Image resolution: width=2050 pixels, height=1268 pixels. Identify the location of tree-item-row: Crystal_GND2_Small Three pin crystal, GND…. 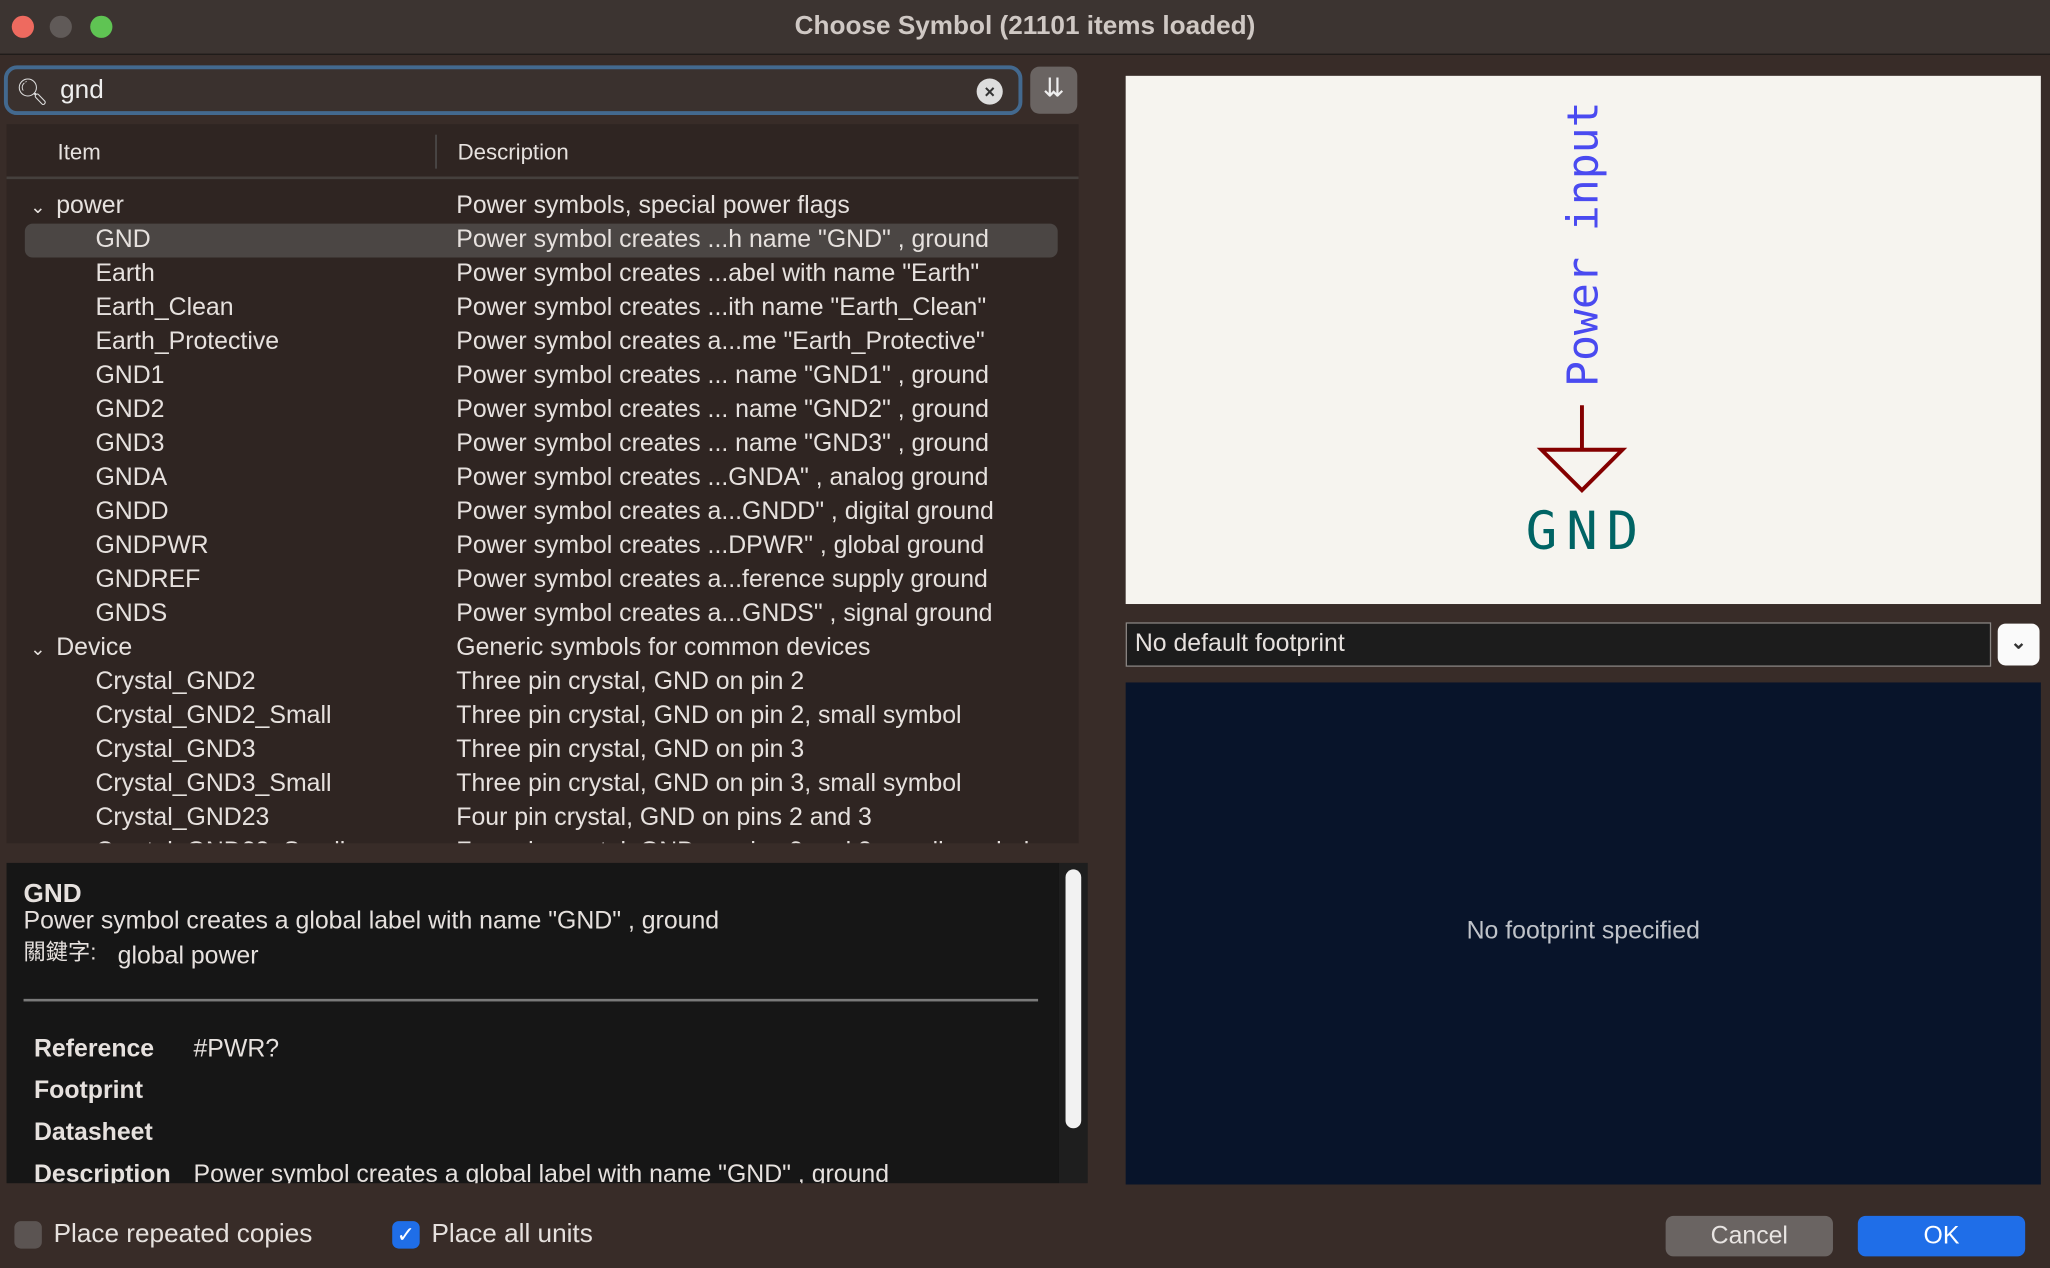
(543, 716).